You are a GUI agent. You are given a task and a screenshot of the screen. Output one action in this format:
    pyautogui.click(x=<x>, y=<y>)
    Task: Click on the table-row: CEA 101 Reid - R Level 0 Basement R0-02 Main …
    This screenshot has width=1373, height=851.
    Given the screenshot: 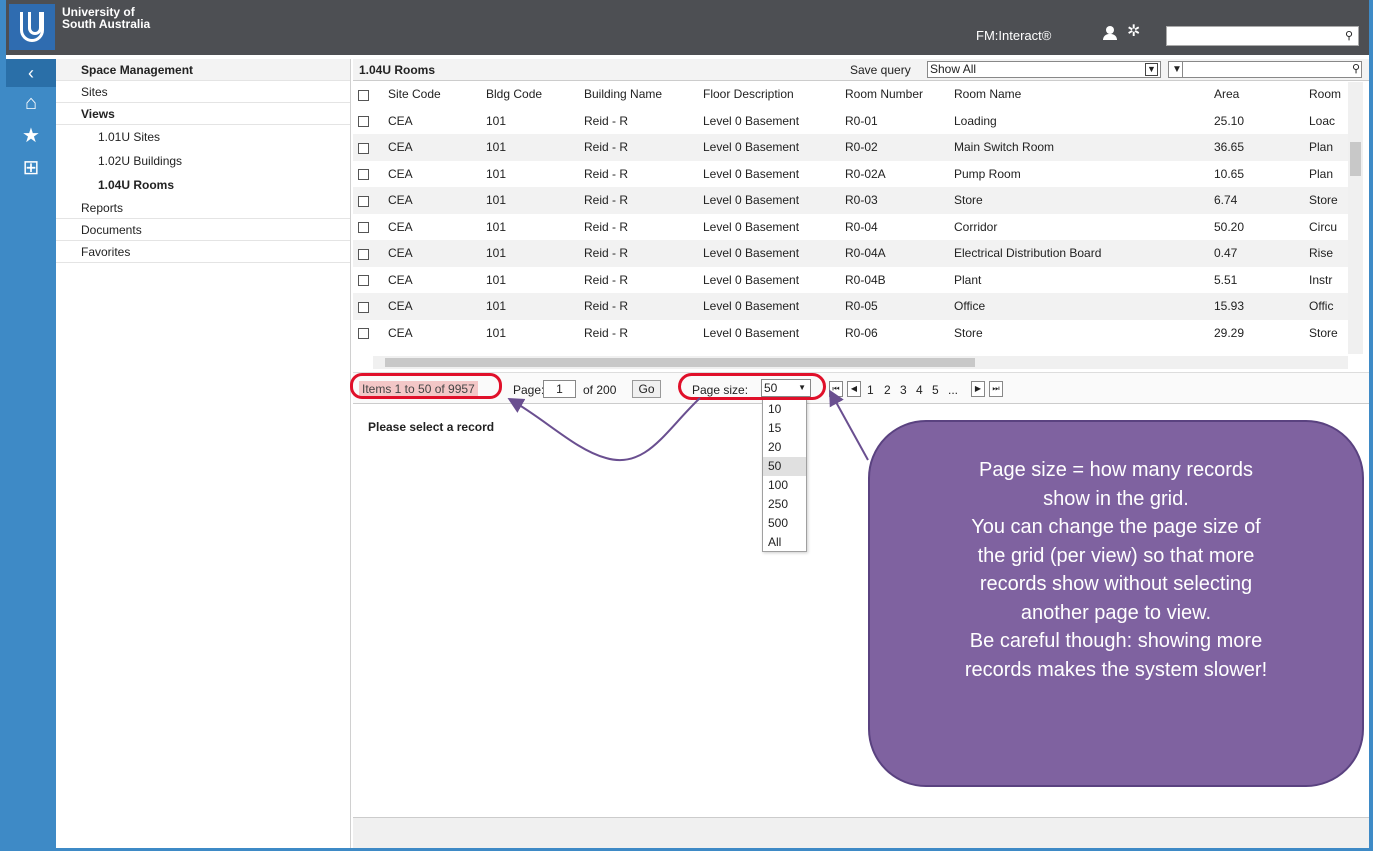 What is the action you would take?
    pyautogui.click(x=851, y=147)
    